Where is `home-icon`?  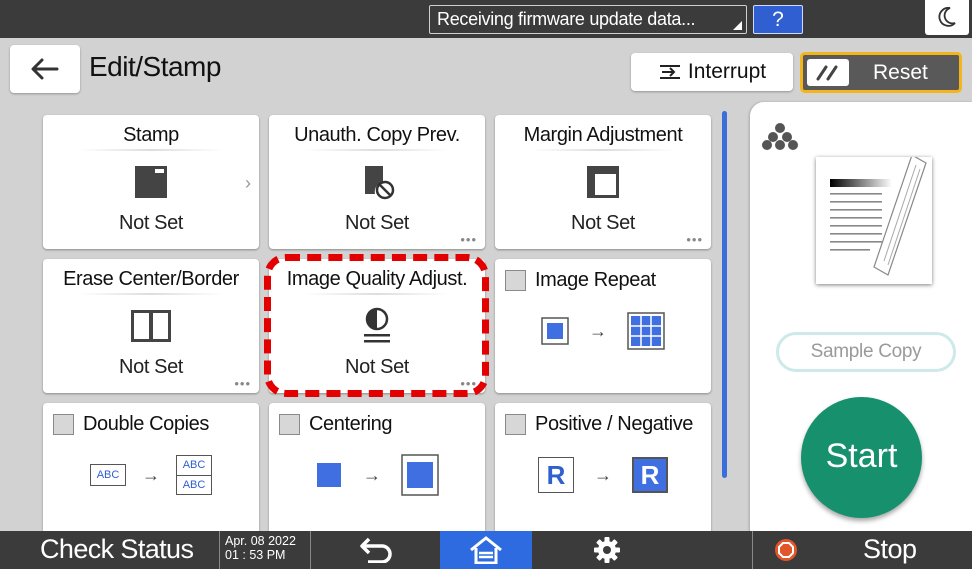
home-icon is located at coordinates (486, 550).